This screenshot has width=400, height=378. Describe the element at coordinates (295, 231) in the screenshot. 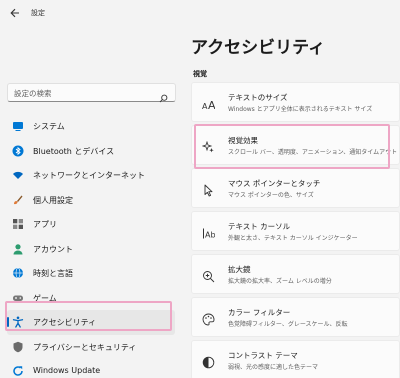

I see `card-text-cursor: Ab テキスト カーソル 外観と太さ、テキスト カーソル インジケーター` at that location.